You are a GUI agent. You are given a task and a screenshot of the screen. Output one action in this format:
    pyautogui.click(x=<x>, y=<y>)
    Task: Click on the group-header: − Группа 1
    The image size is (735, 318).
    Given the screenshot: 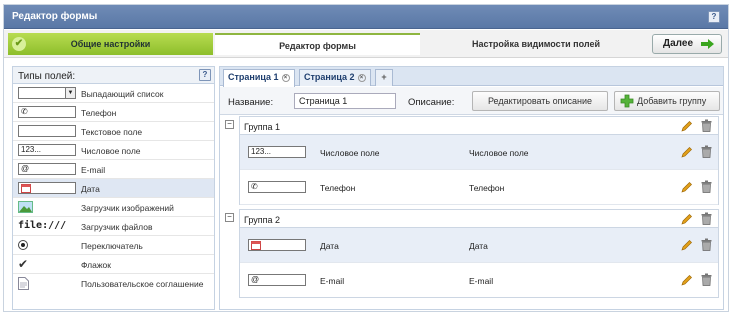 What is the action you would take?
    pyautogui.click(x=471, y=125)
    